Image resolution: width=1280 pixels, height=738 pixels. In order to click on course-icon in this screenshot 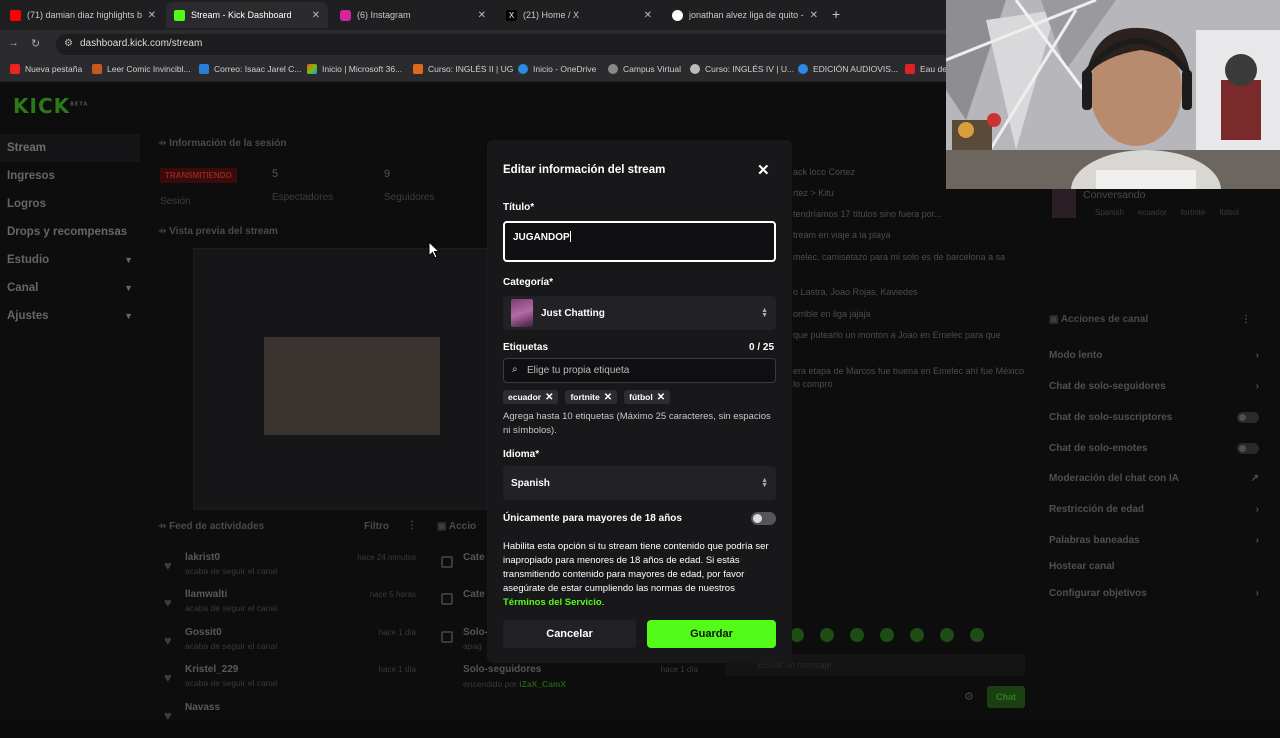, I will do `click(418, 69)`.